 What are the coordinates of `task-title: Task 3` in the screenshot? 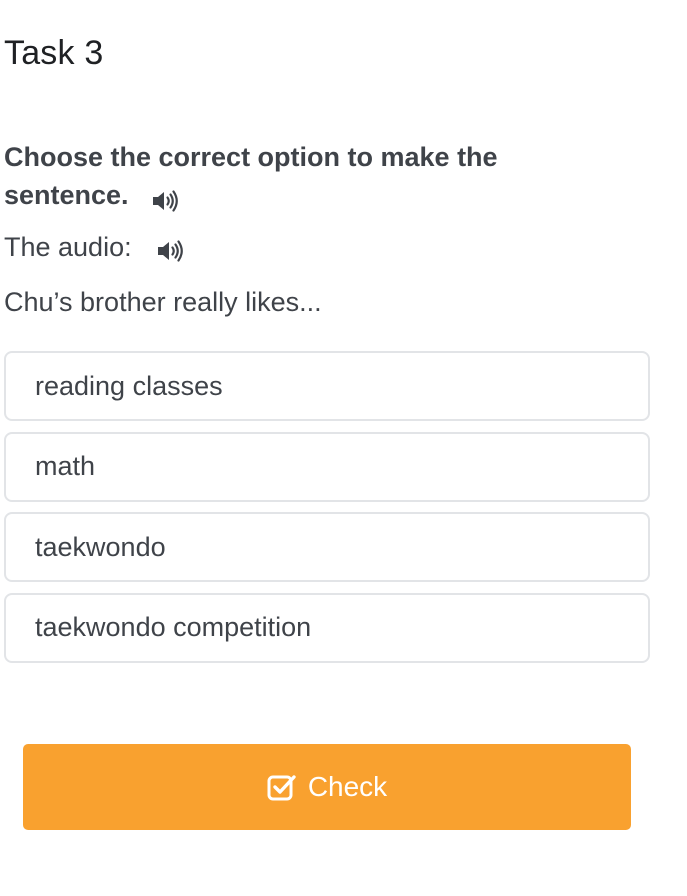 It's located at (54, 53).